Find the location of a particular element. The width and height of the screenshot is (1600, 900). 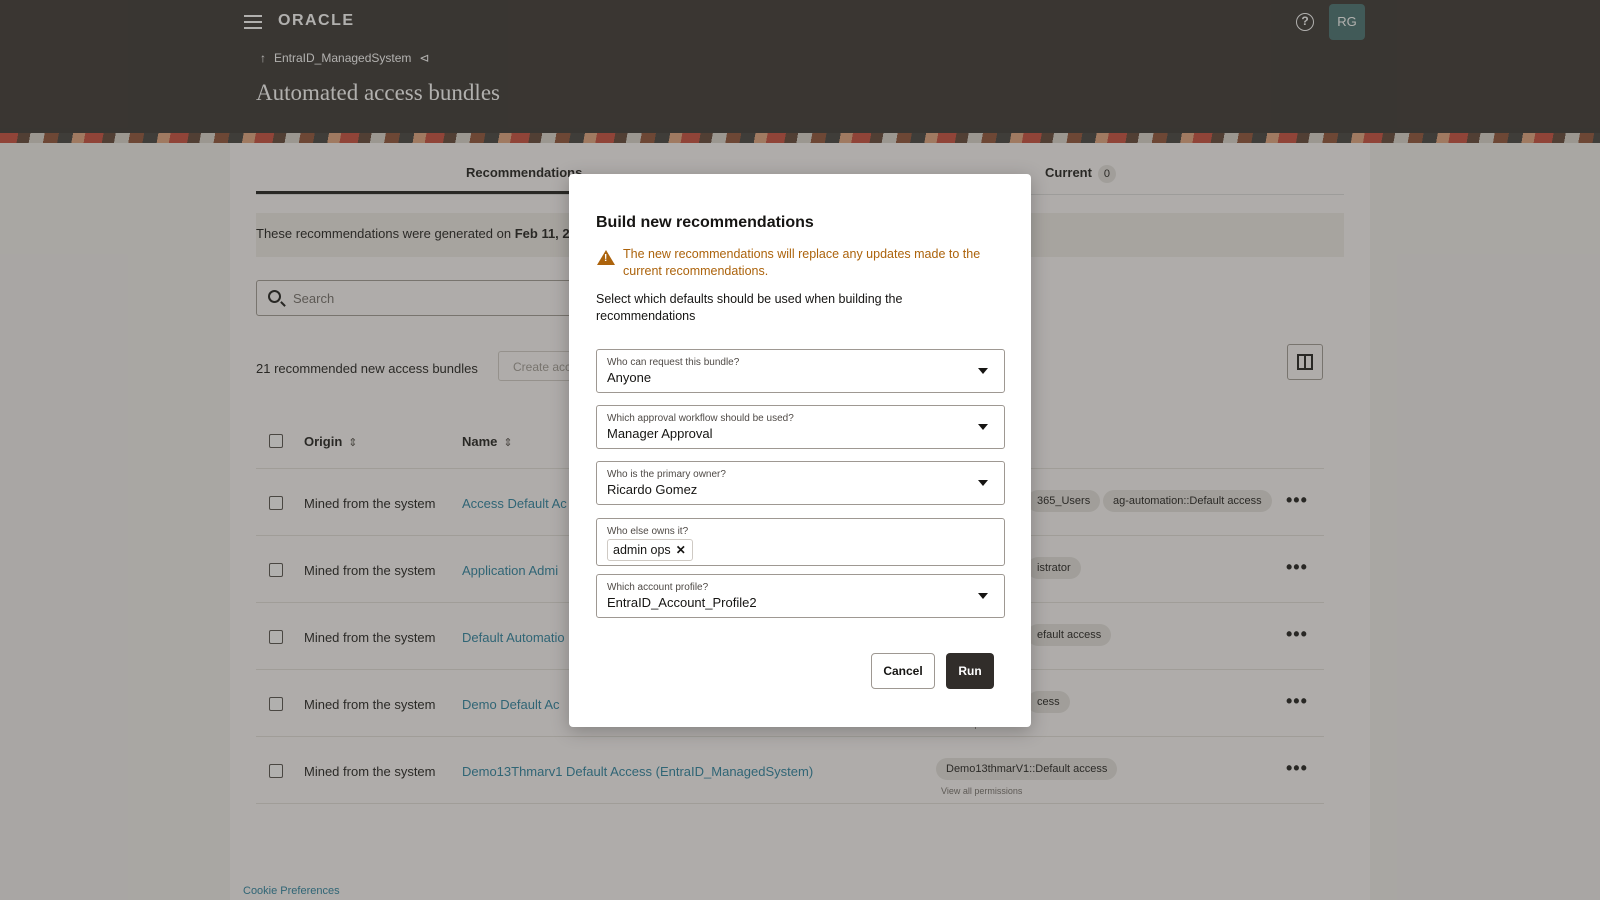

requester-label: Who can request this bundle? is located at coordinates (673, 362).